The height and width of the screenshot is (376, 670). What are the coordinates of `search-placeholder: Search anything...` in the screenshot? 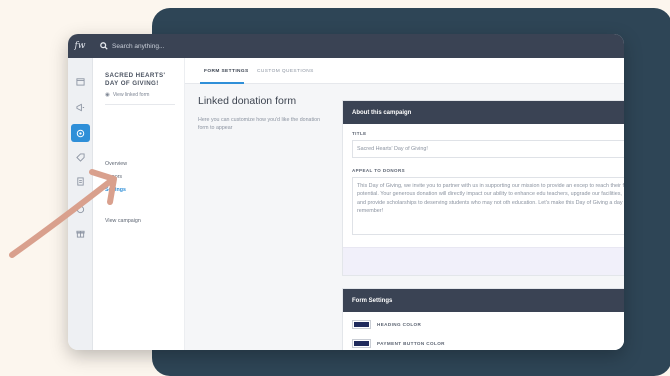 It's located at (138, 46).